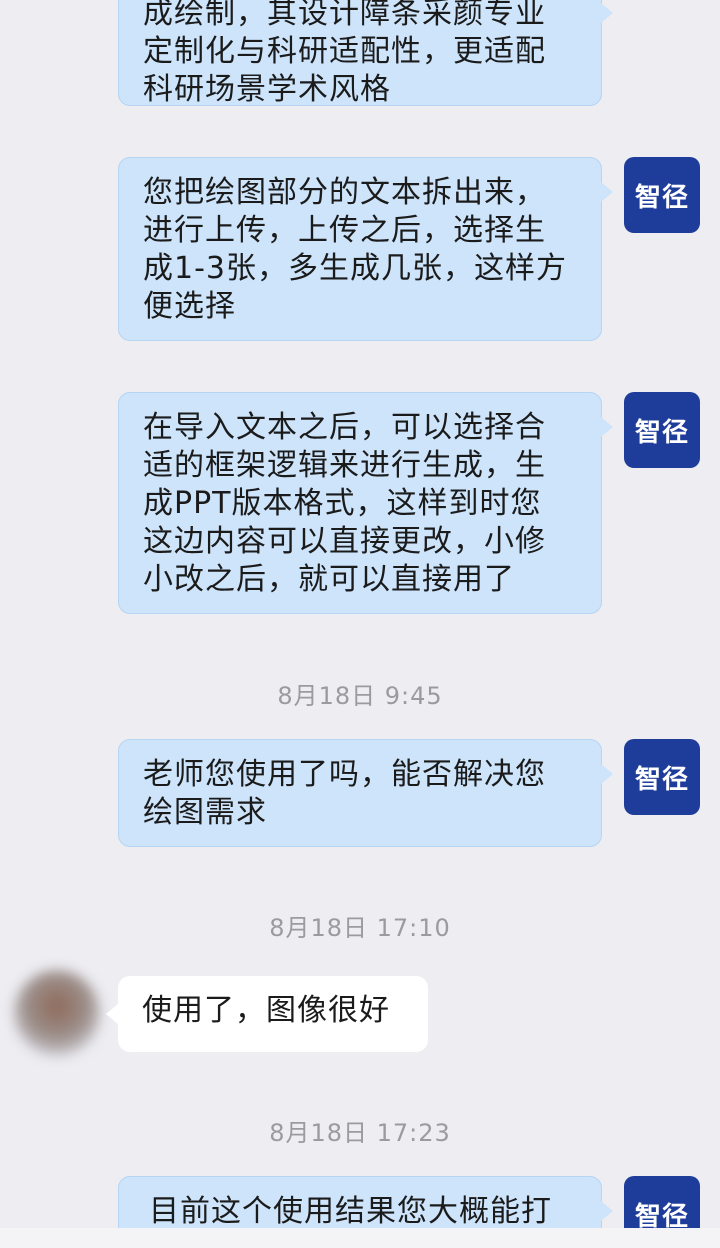 Image resolution: width=720 pixels, height=1248 pixels. Describe the element at coordinates (360, 696) in the screenshot. I see `message-timestamp: 8月18日 9:45` at that location.